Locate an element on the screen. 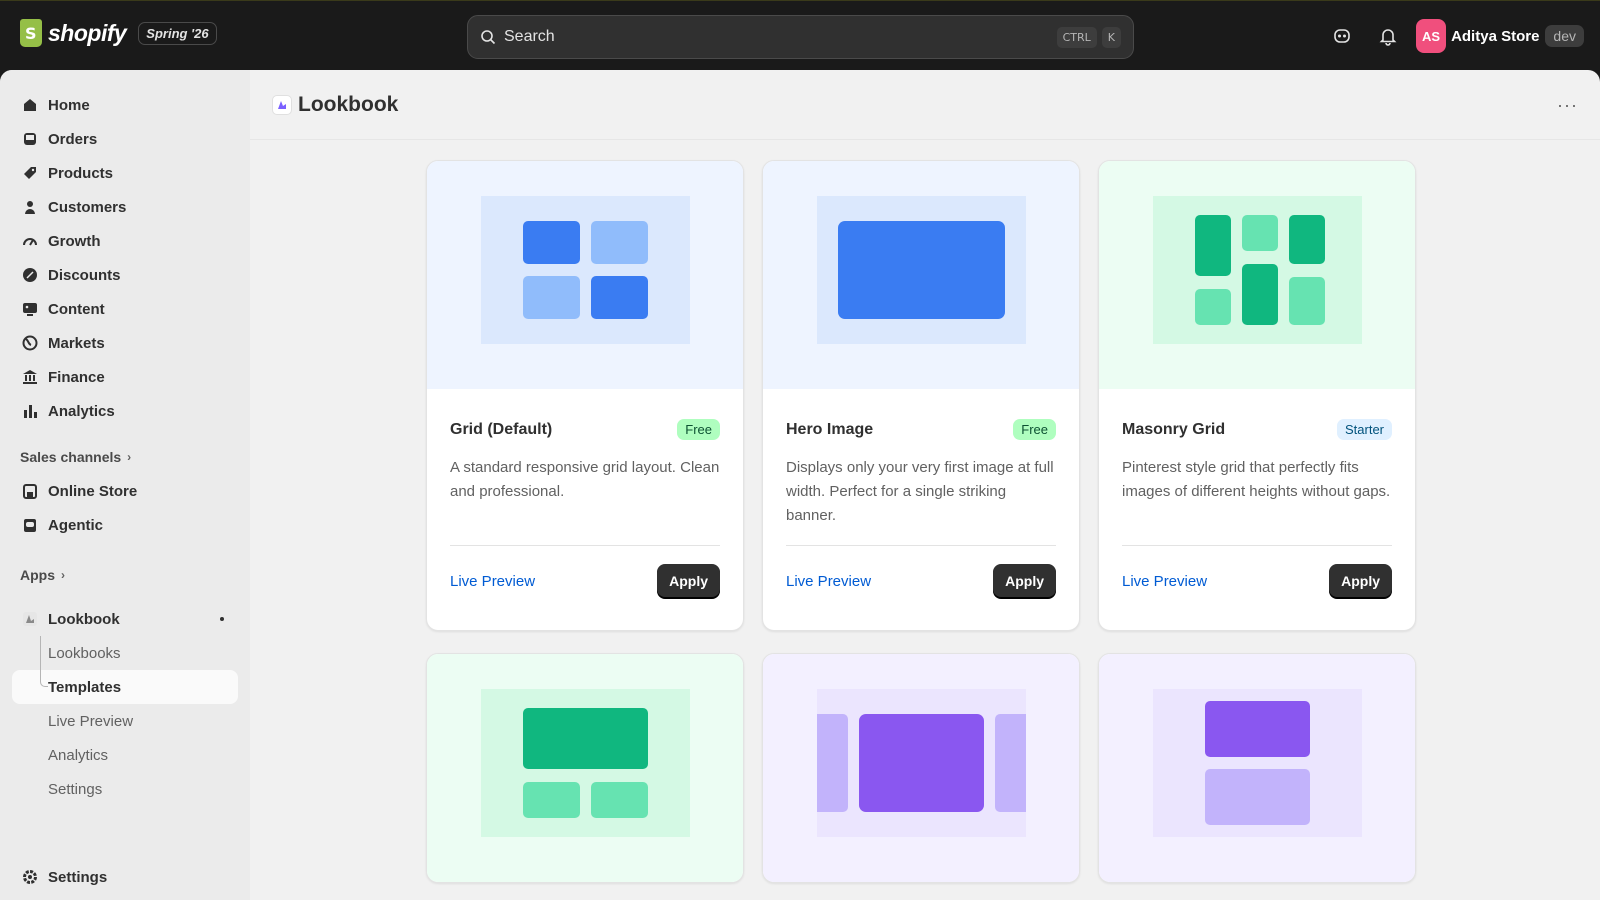  sidebar-item-analytics: Analytics is located at coordinates (125, 411).